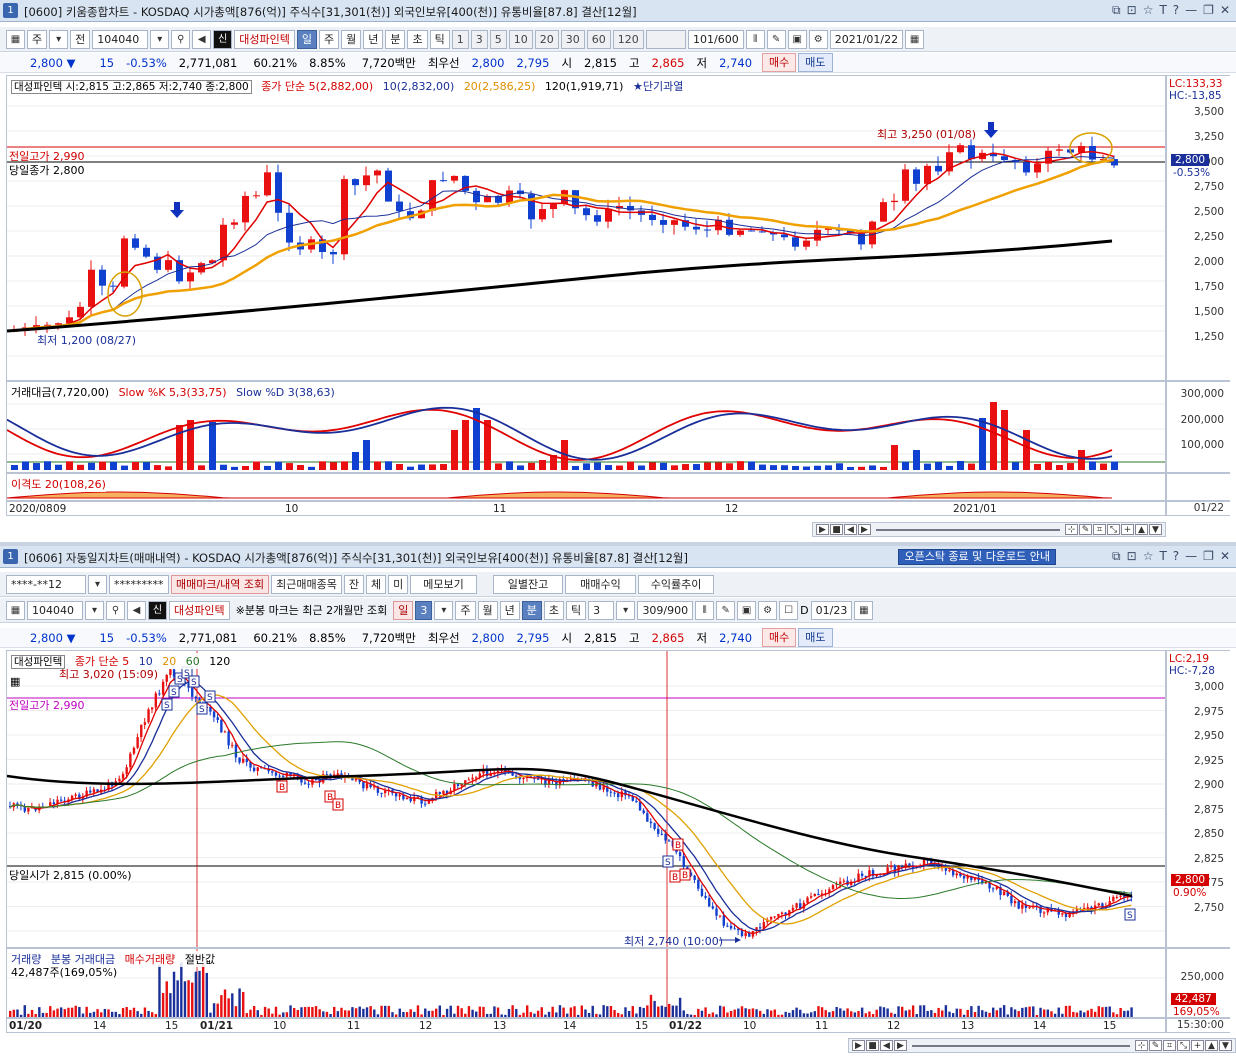 This screenshot has width=1236, height=1058. Describe the element at coordinates (55, 610) in the screenshot. I see `bottom-code-input: 104040` at that location.